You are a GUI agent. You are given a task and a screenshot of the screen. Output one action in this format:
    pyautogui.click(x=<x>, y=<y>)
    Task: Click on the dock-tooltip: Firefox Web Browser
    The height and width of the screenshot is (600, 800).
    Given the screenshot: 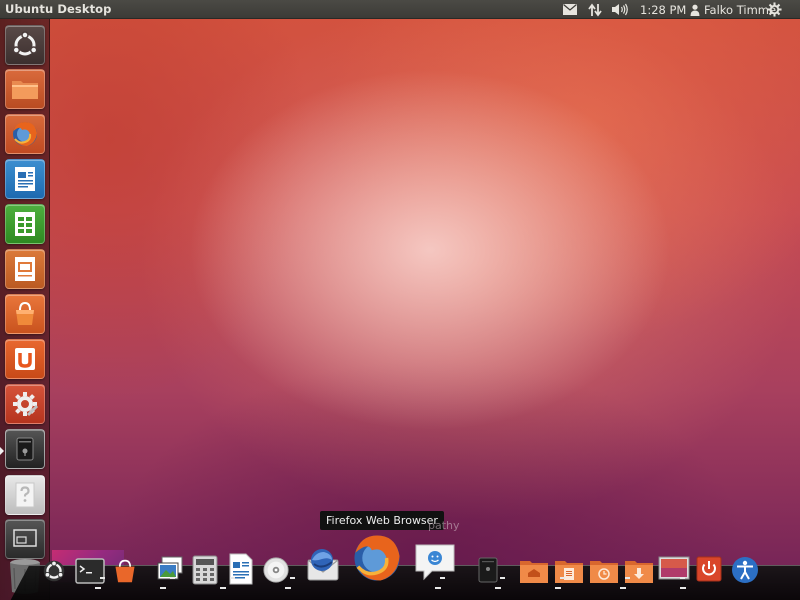 What is the action you would take?
    pyautogui.click(x=382, y=520)
    